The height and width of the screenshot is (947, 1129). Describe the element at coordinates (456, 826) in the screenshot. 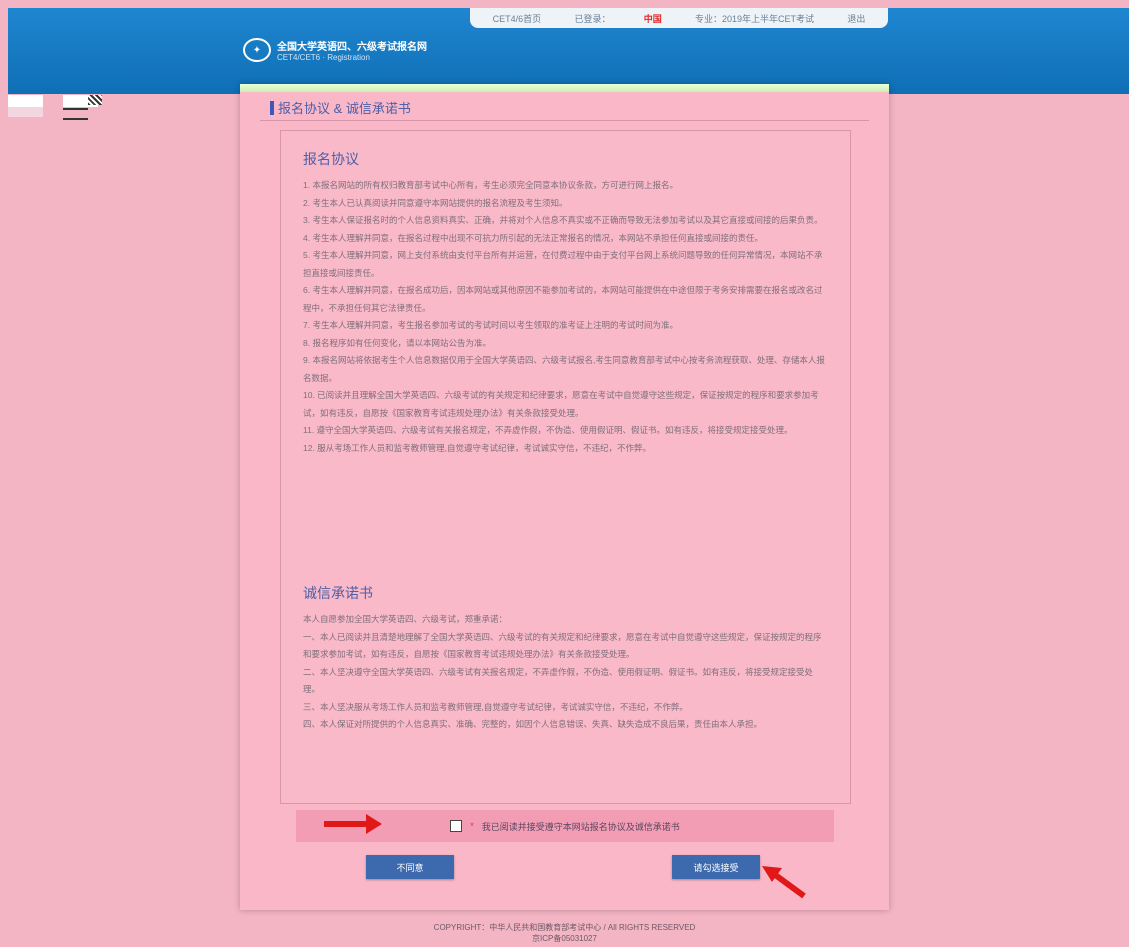

I see `agree-checkbox` at that location.